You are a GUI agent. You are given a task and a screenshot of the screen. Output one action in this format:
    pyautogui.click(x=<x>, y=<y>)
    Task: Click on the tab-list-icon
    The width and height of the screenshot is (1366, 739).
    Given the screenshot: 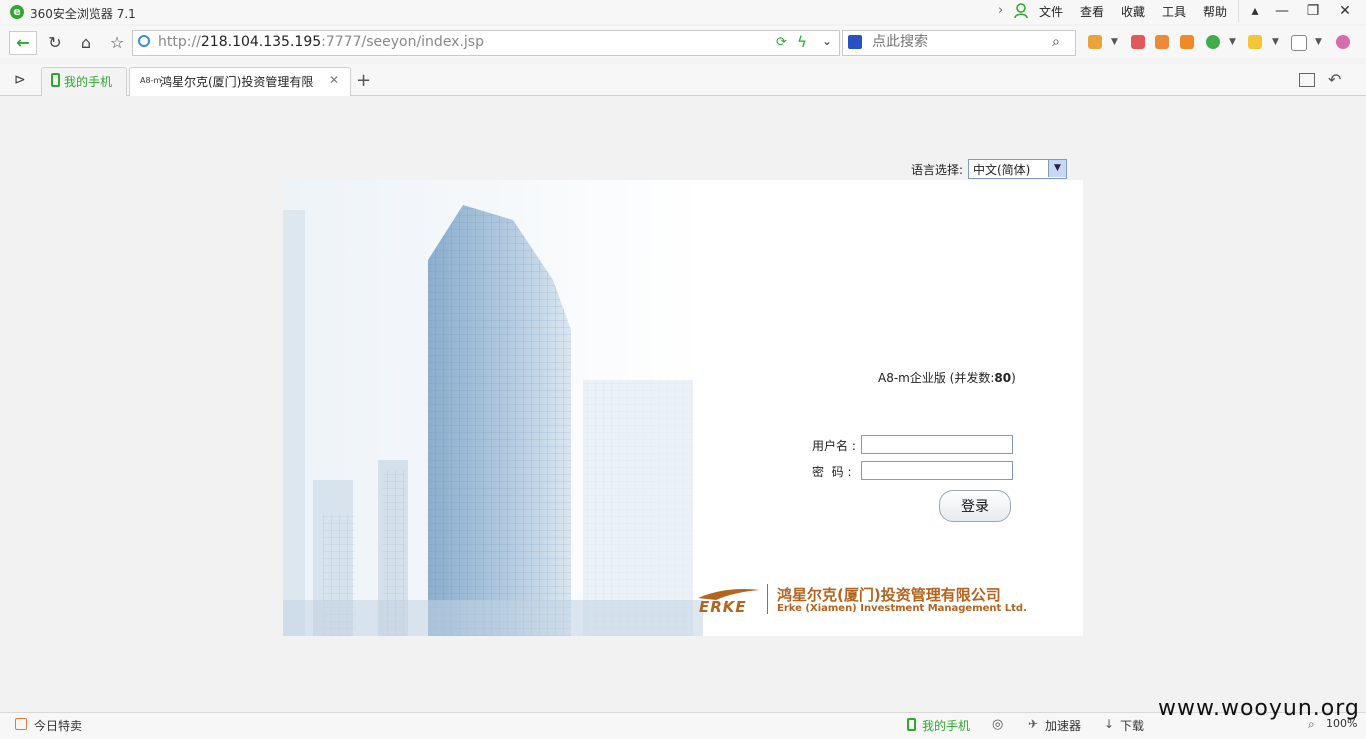 What is the action you would take?
    pyautogui.click(x=1307, y=80)
    